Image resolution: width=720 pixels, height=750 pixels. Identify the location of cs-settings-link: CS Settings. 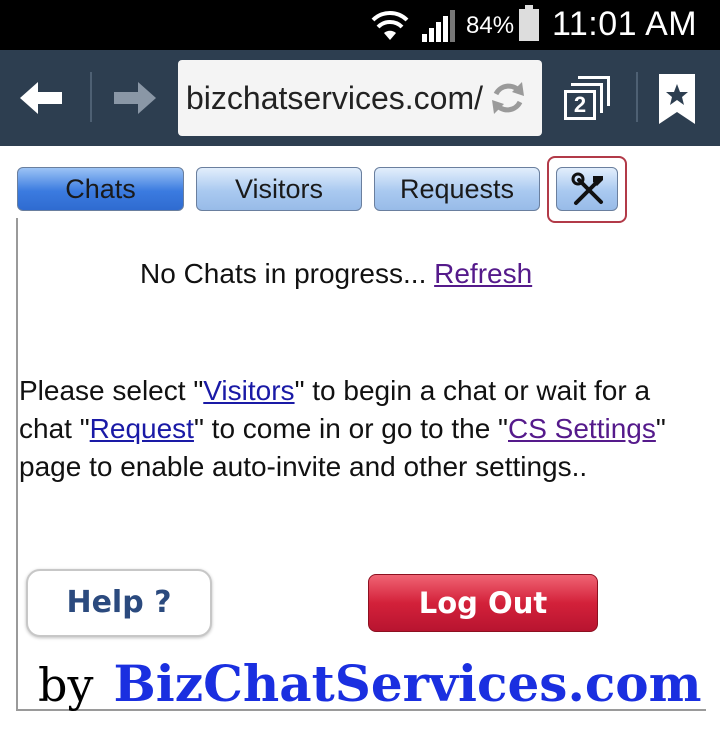
(582, 428).